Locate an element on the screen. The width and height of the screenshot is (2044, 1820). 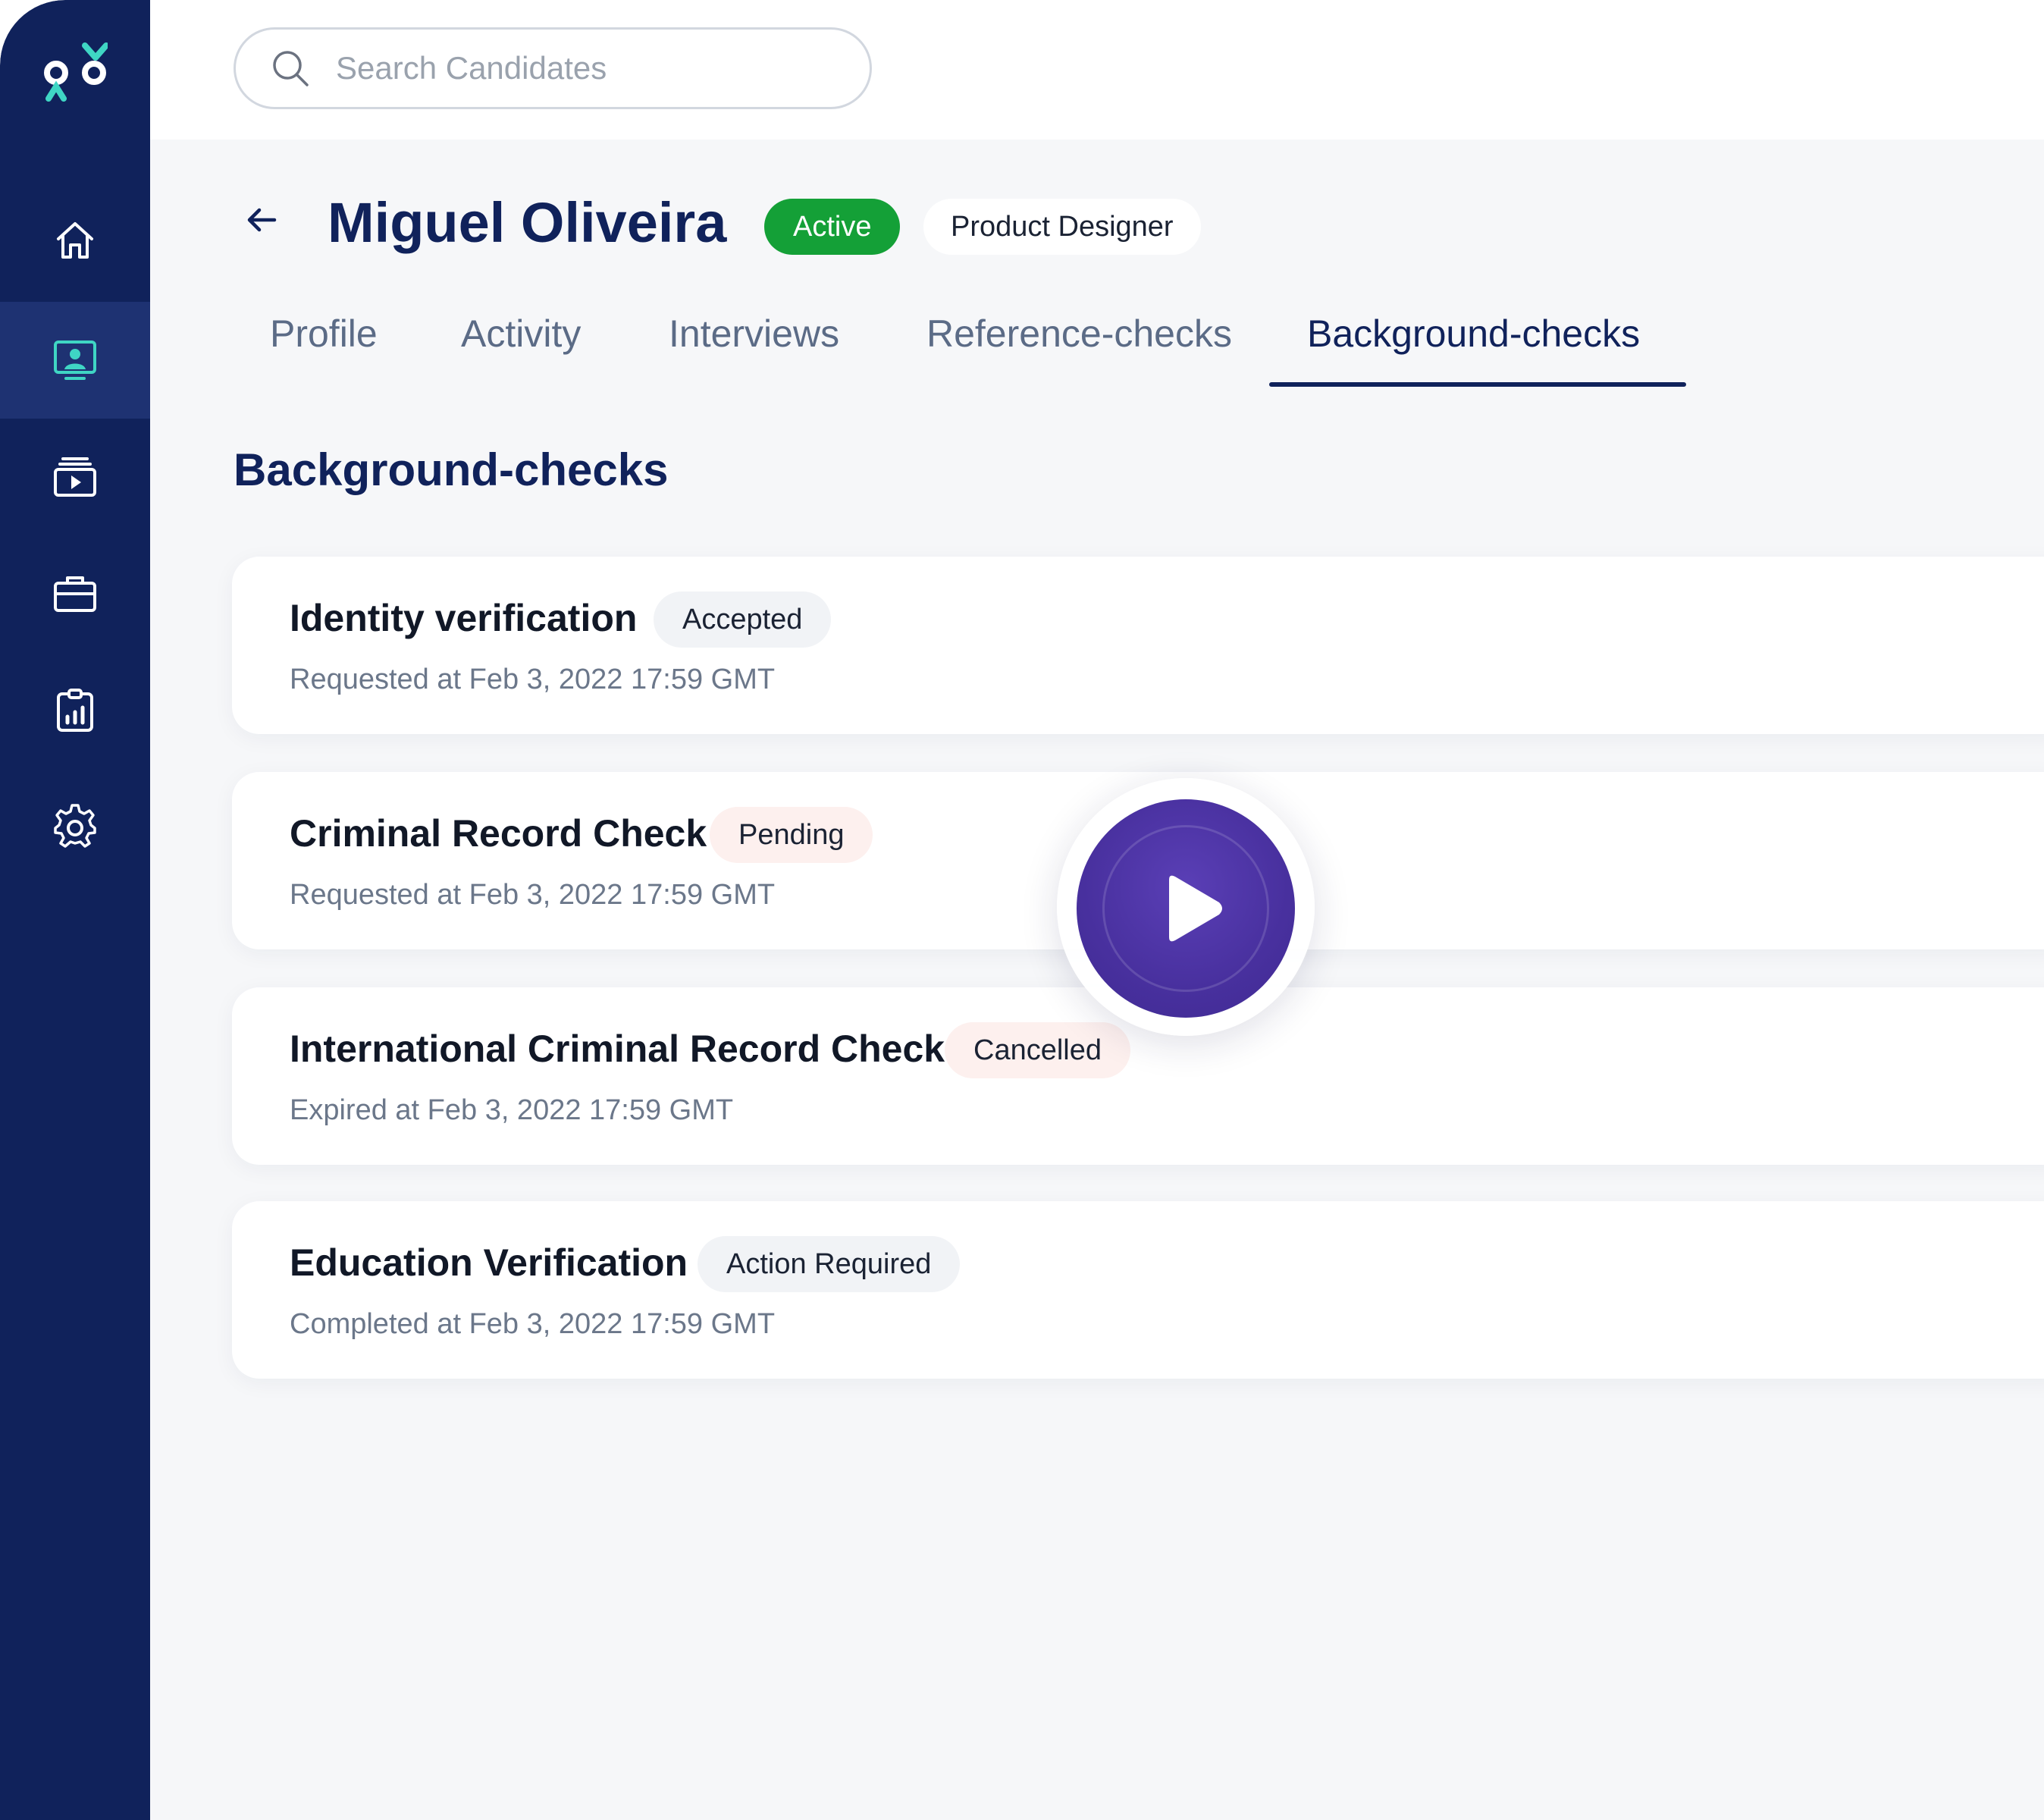
sidebar-item-videos is located at coordinates (75, 477).